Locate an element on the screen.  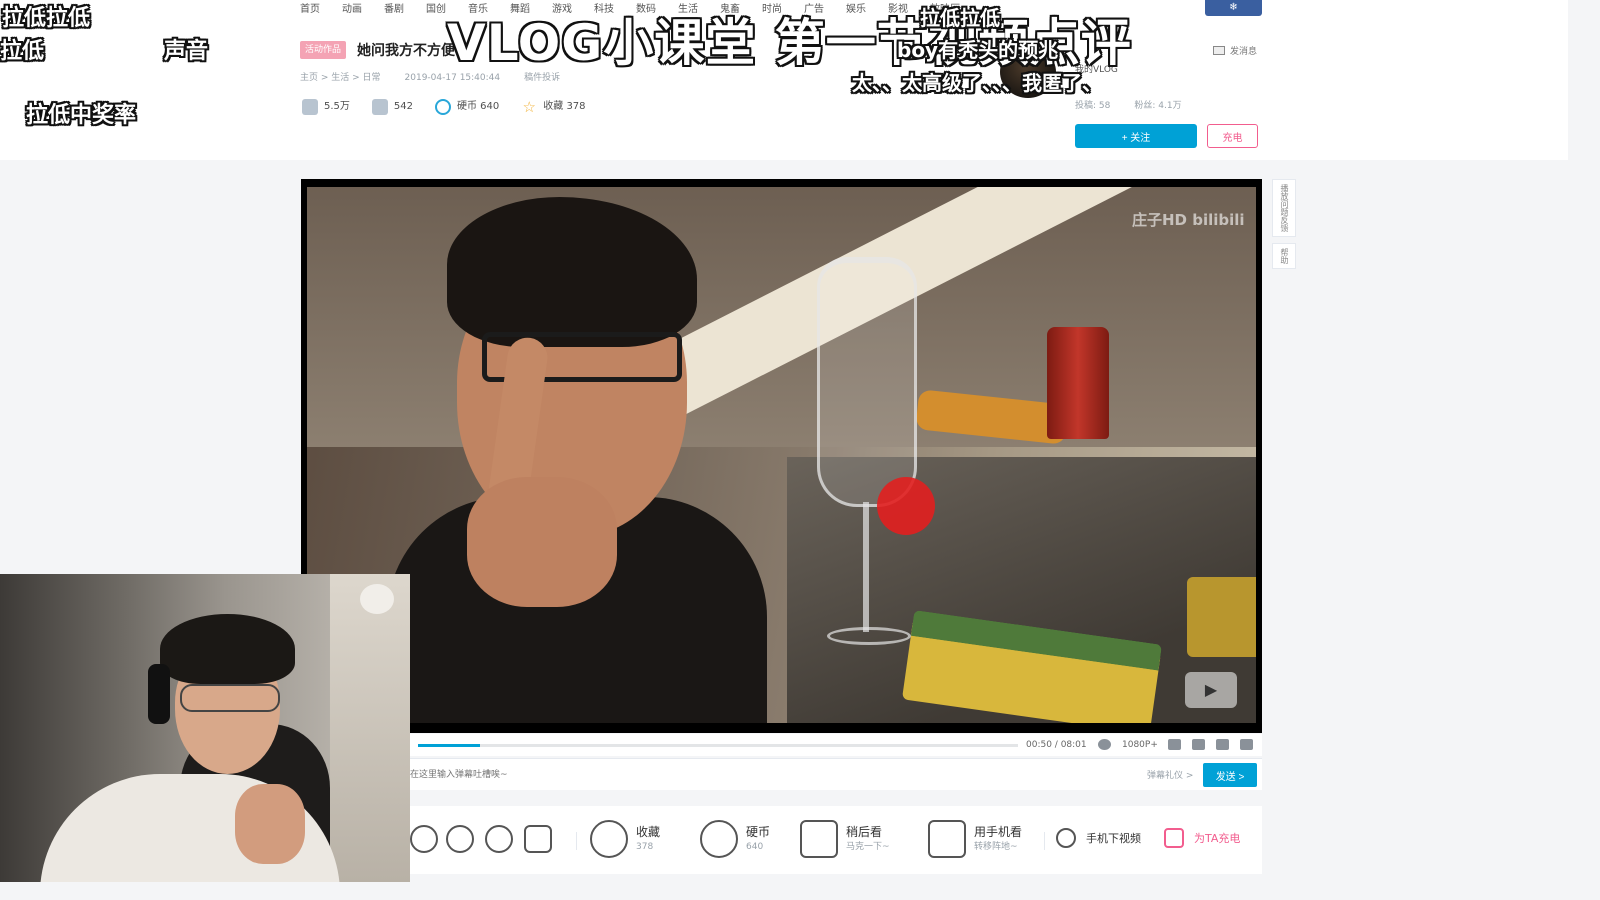
danmaku-bar: 弹幕礼仪 > 发送 > is located at coordinates (836, 774).